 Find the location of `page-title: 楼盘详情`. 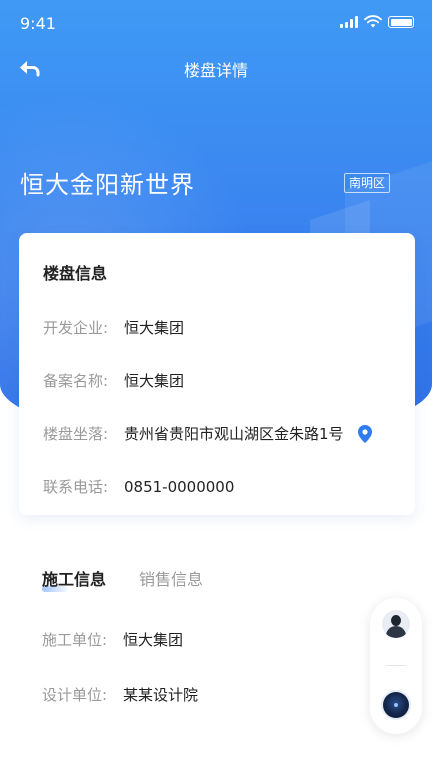

page-title: 楼盘详情 is located at coordinates (215, 70).